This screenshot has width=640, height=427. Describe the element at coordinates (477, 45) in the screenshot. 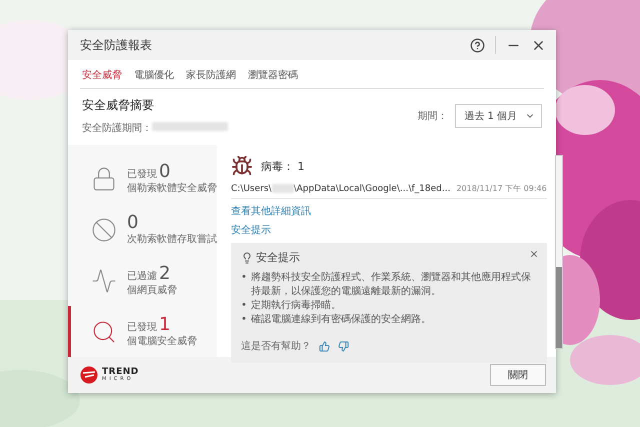

I see `help-icon` at that location.